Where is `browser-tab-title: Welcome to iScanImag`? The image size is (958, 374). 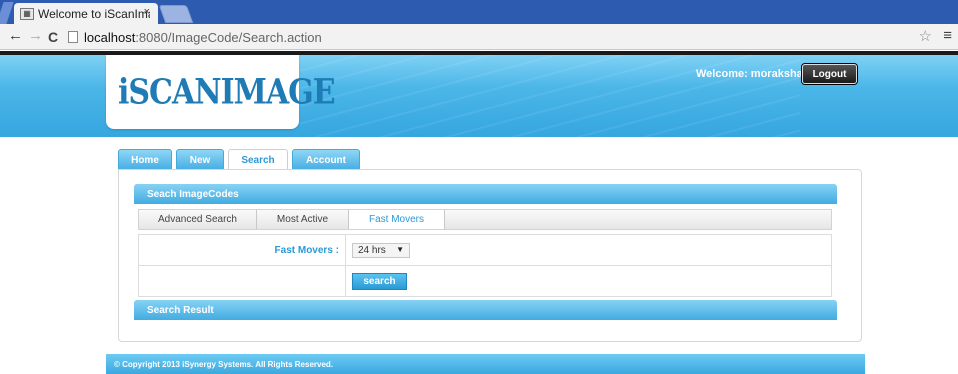
browser-tab-title: Welcome to iScanImag is located at coordinates (94, 13).